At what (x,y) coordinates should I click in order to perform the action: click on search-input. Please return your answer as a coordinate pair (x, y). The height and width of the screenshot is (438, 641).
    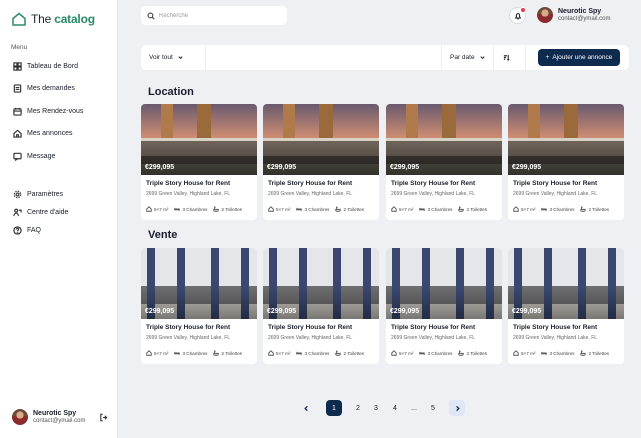
    Looking at the image, I should click on (219, 15).